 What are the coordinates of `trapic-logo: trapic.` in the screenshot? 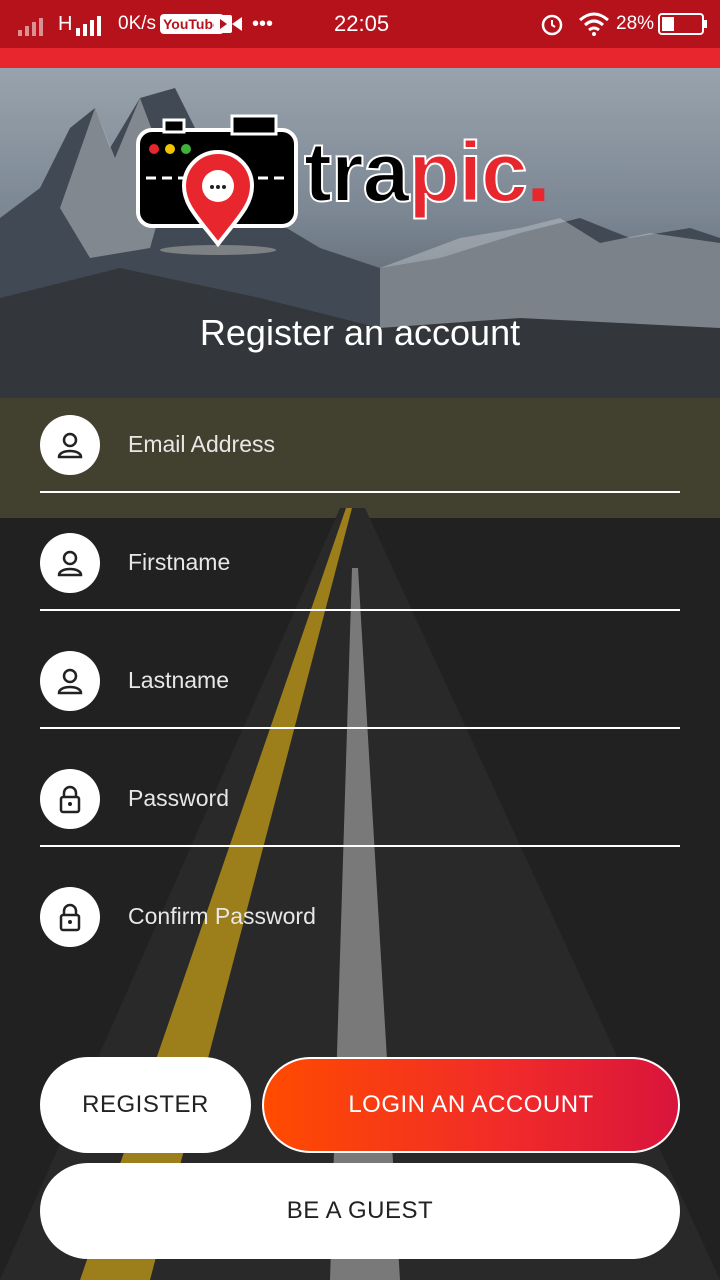 It's located at (361, 187).